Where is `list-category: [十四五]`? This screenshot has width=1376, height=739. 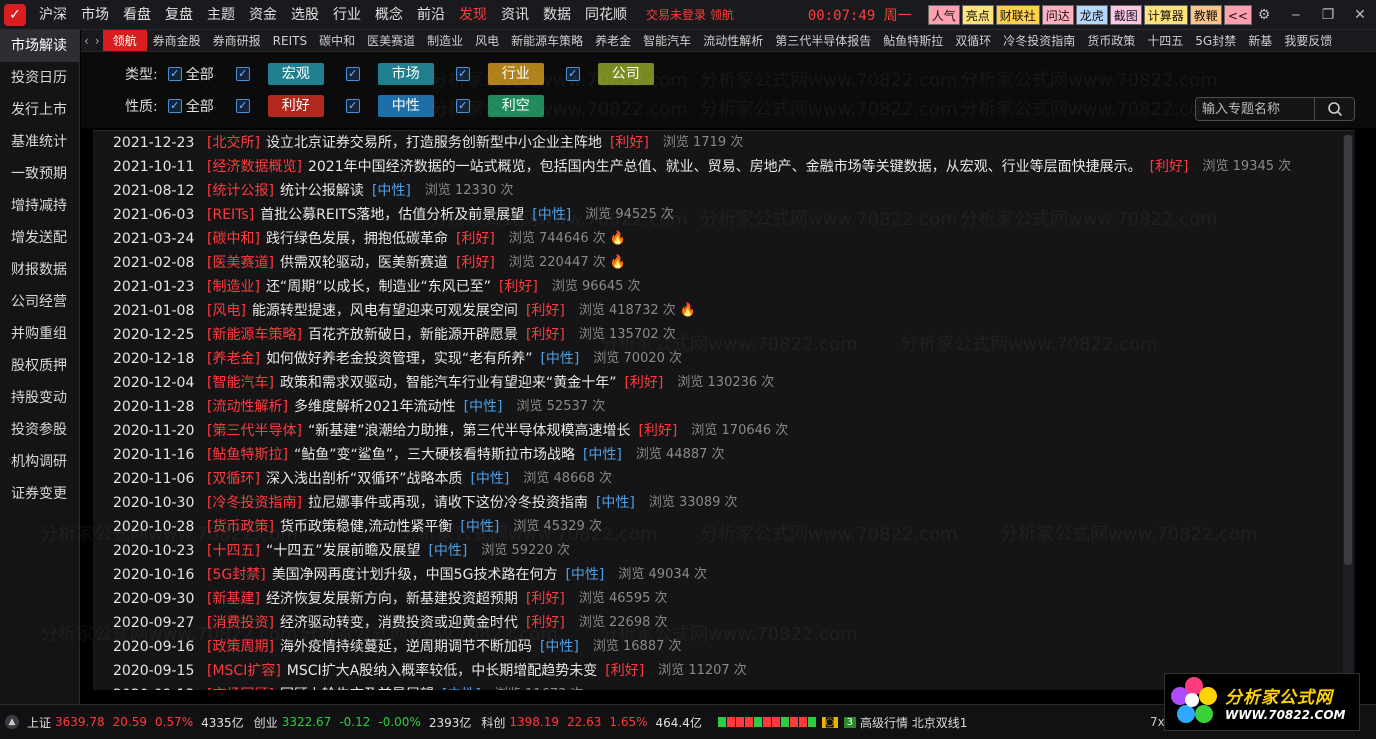
list-category: [十四五] is located at coordinates (233, 551).